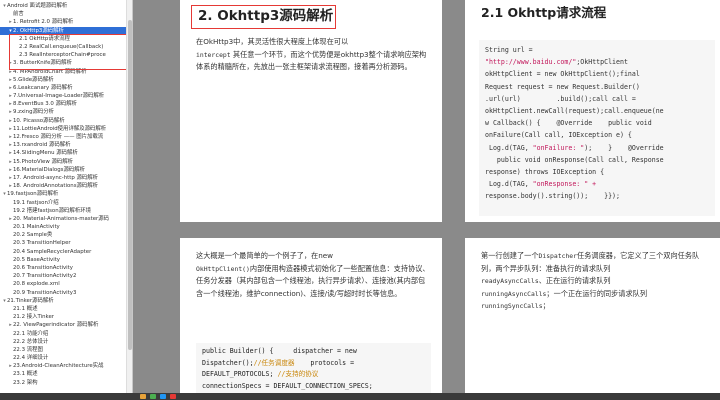  I want to click on code-token: .url(url) .build();call call =, so click(560, 98).